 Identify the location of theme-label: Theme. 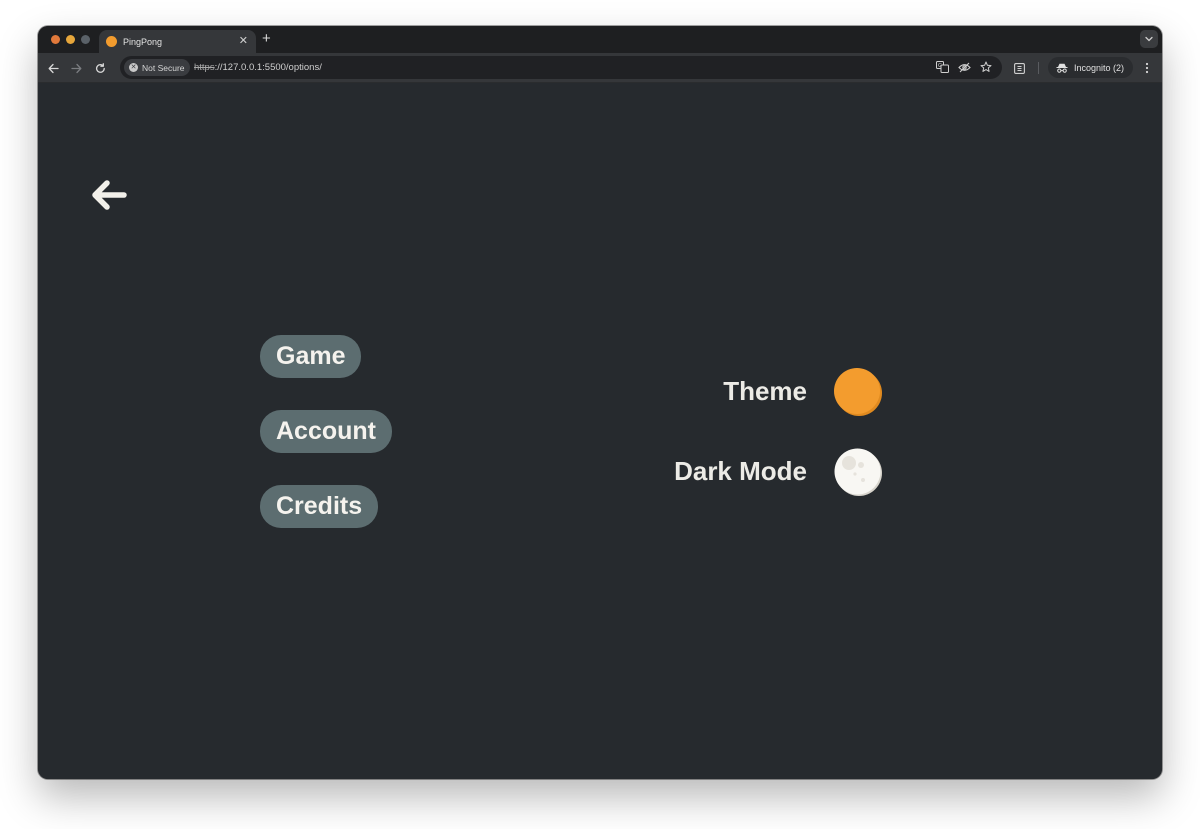
(765, 391).